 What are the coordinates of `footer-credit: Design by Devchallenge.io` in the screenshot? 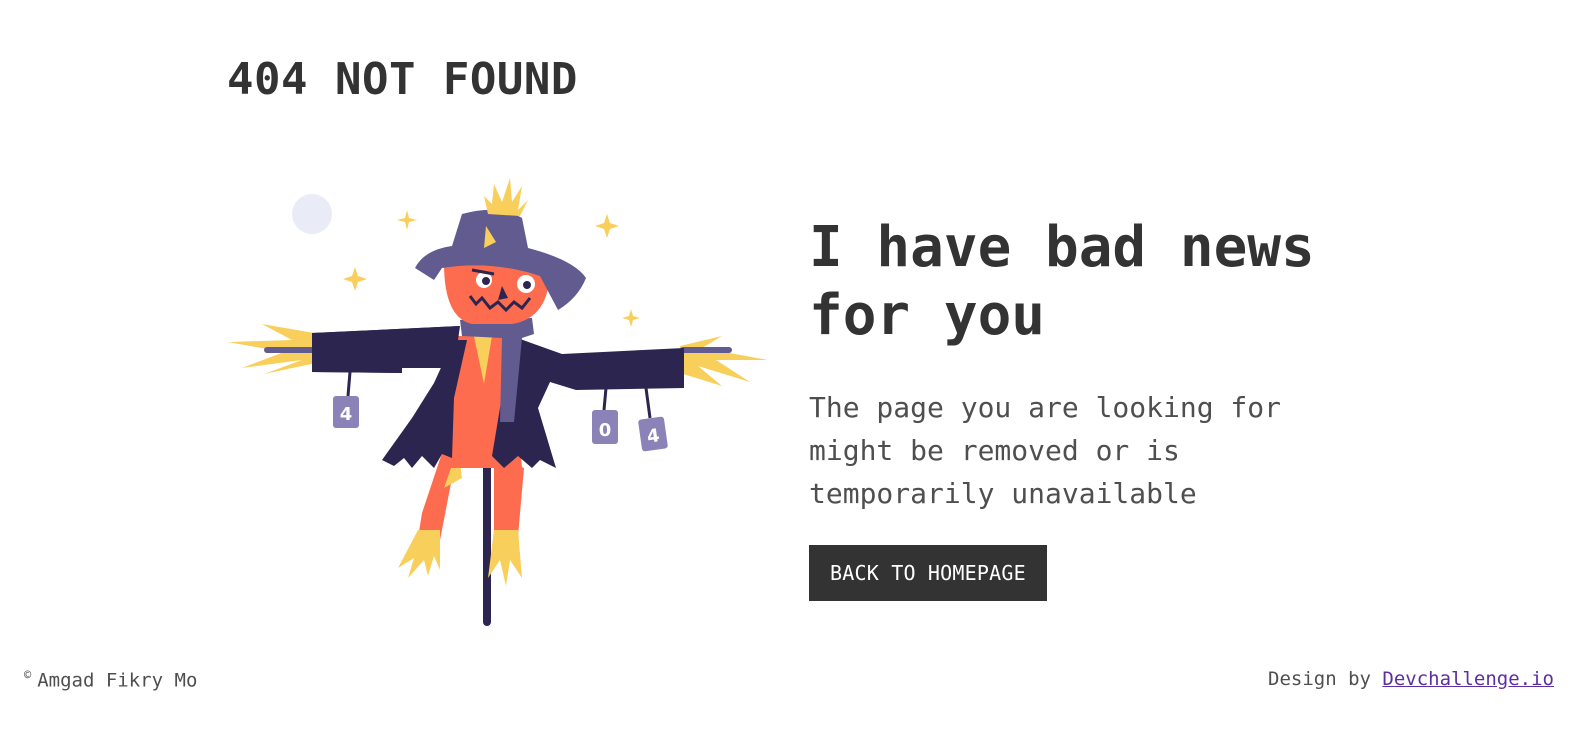 It's located at (1411, 679).